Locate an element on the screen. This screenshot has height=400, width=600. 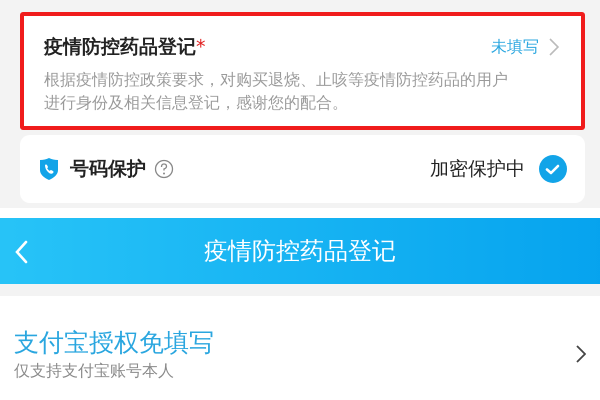
protection-label: 号码保护 is located at coordinates (108, 169).